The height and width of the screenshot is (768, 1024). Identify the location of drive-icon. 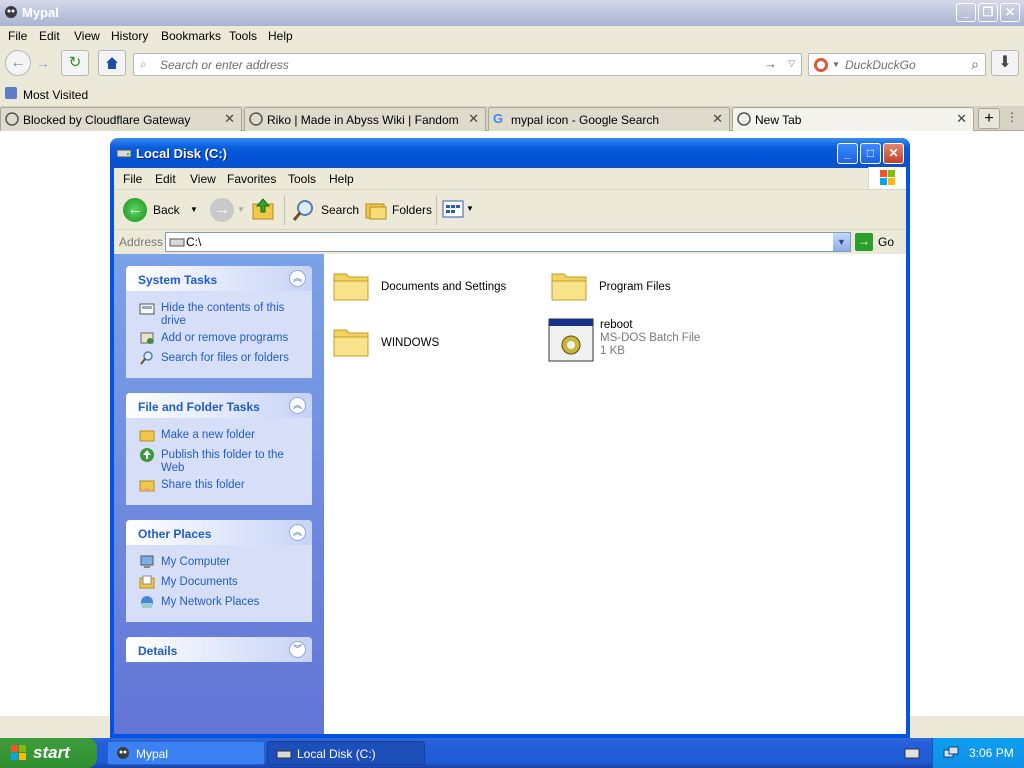
(124, 153).